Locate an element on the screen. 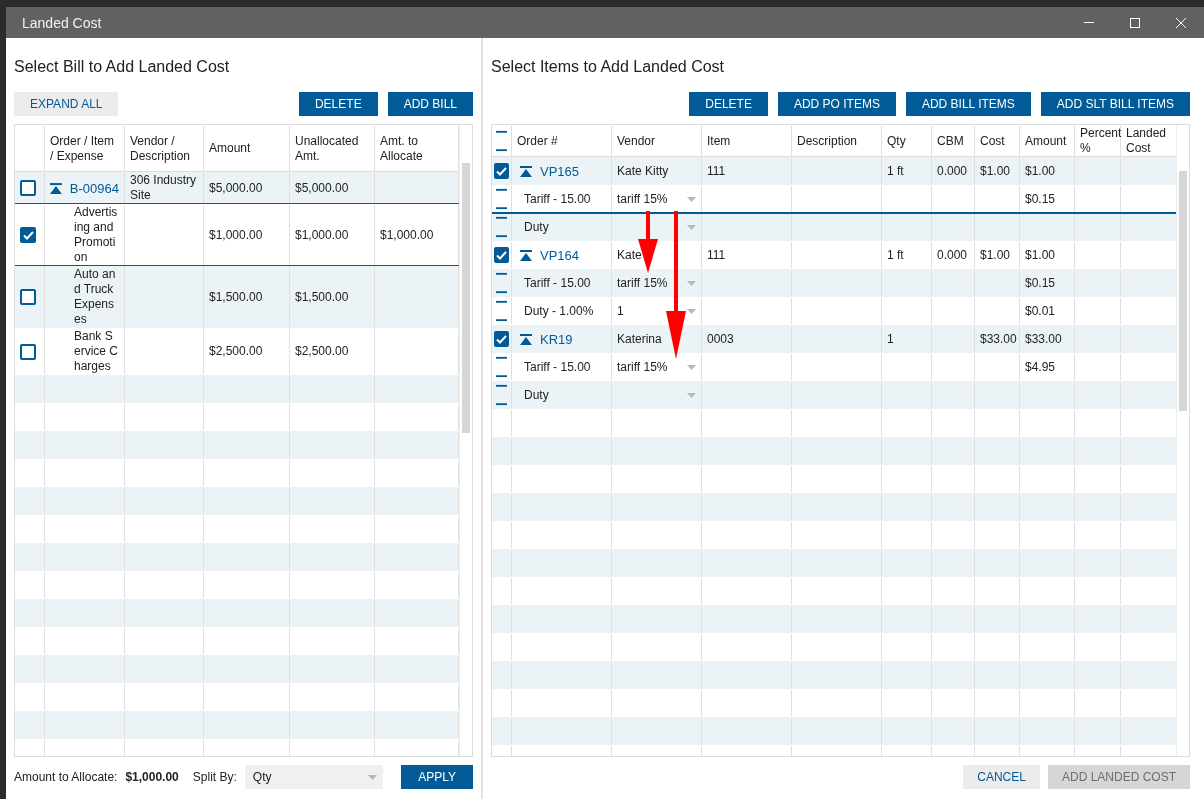 The height and width of the screenshot is (799, 1204). column-header: Description is located at coordinates (827, 141).